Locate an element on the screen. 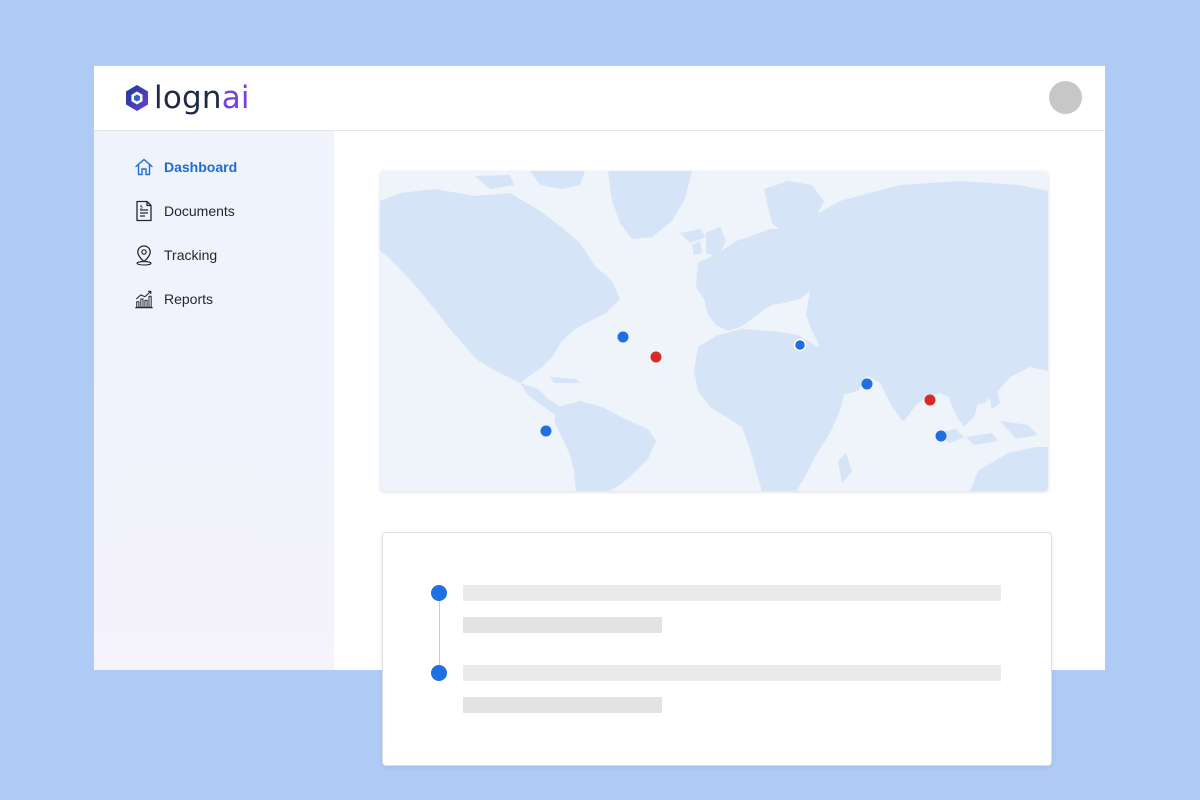 The image size is (1200, 800). user-avatar is located at coordinates (1065, 97).